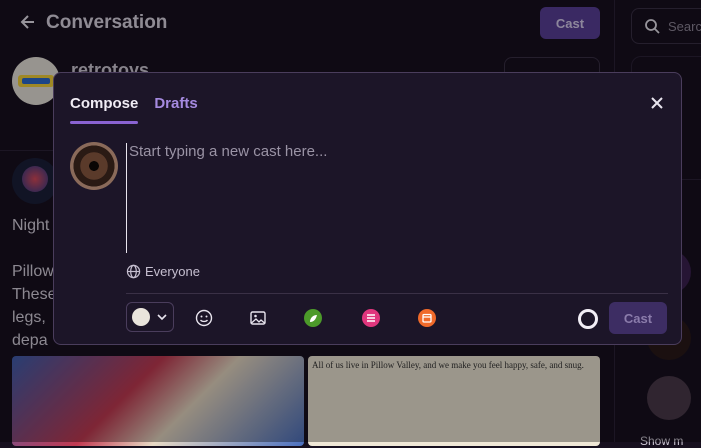 The height and width of the screenshot is (448, 701). I want to click on globe-icon, so click(133, 271).